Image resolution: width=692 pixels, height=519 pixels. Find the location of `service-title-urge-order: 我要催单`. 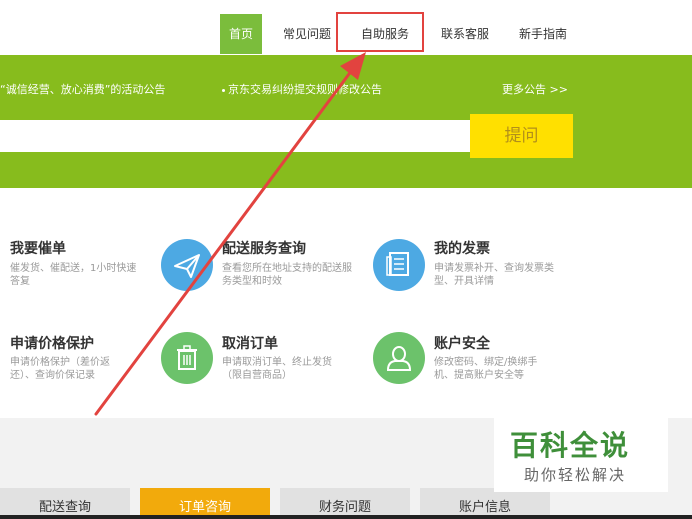

service-title-urge-order: 我要催单 is located at coordinates (38, 248).